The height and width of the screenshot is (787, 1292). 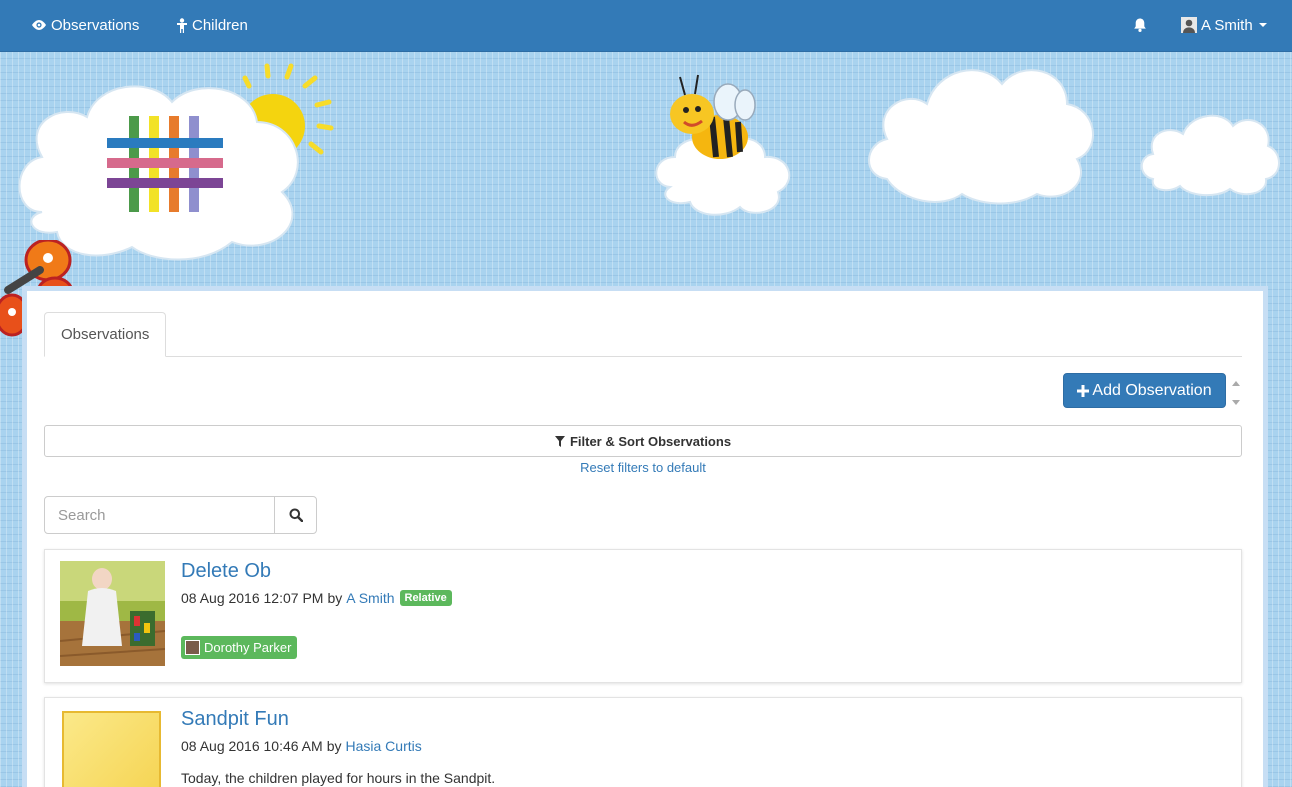 I want to click on child-tag-label: Dorothy Parker, so click(x=248, y=647).